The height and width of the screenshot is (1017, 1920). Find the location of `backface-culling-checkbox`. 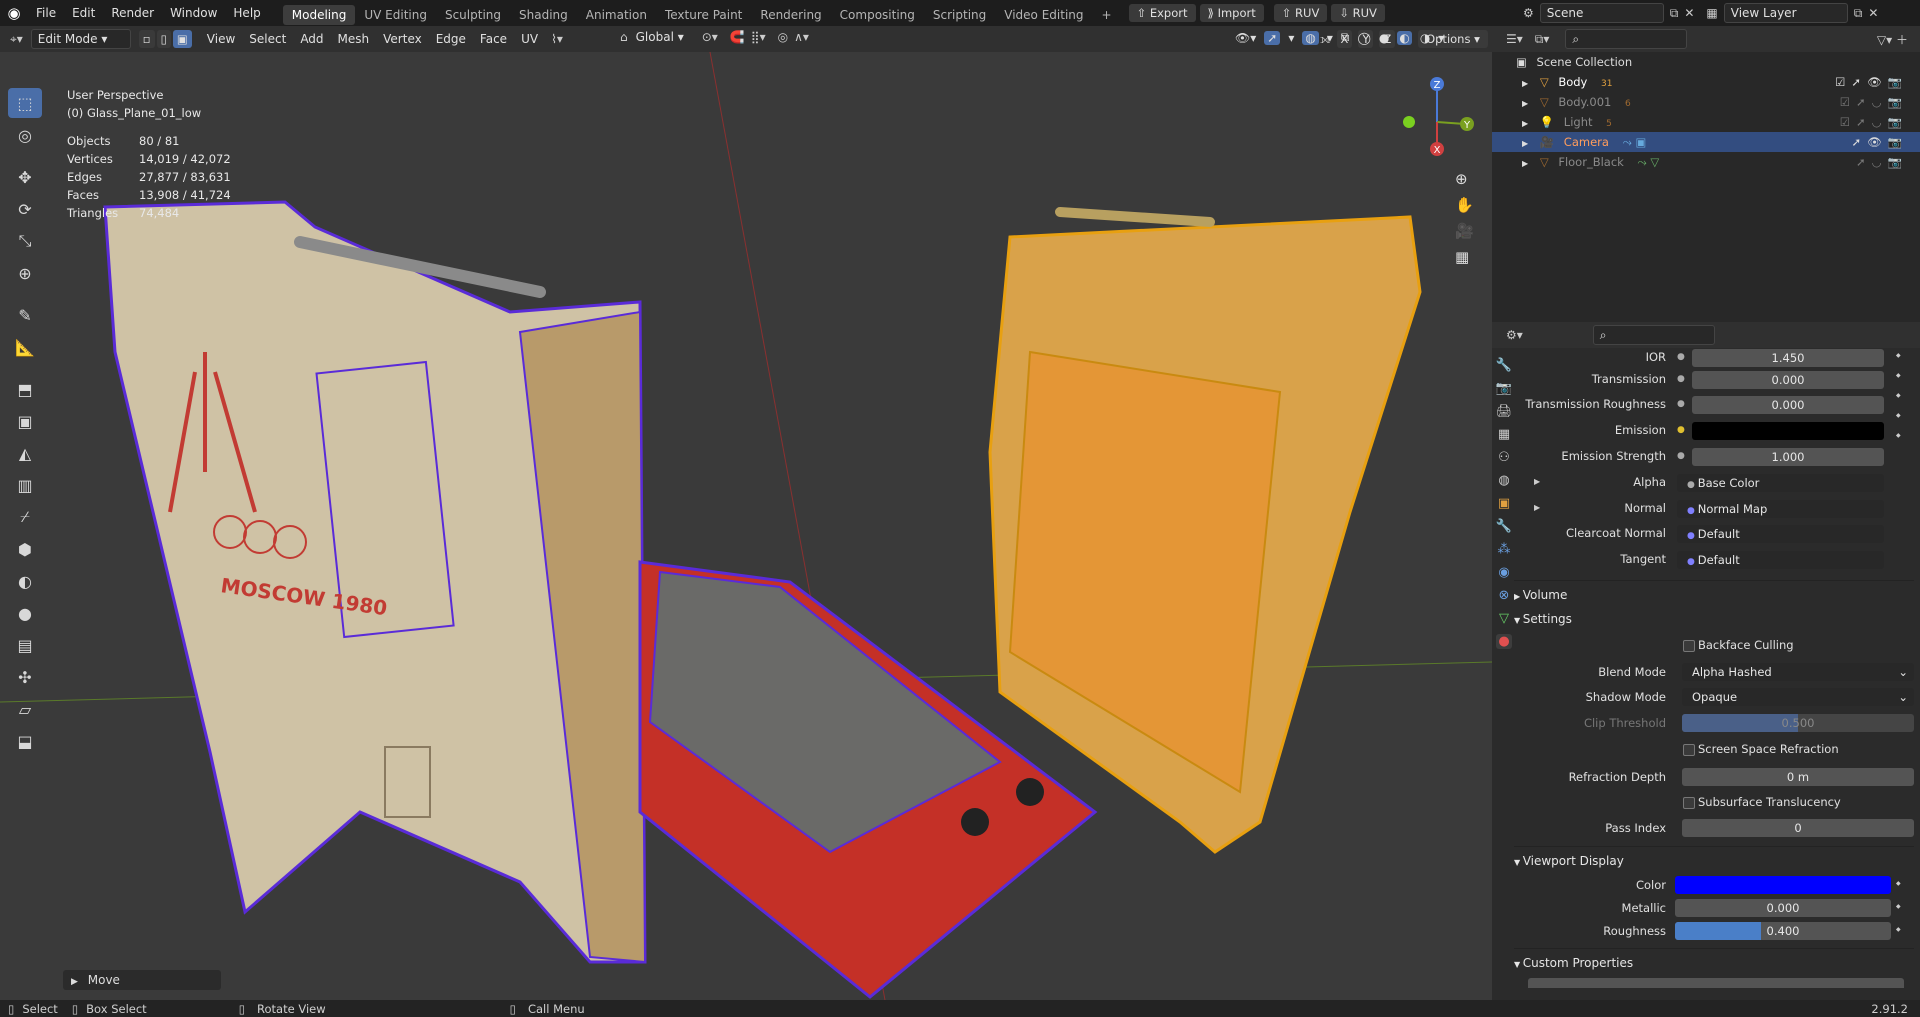

backface-culling-checkbox is located at coordinates (1689, 646).